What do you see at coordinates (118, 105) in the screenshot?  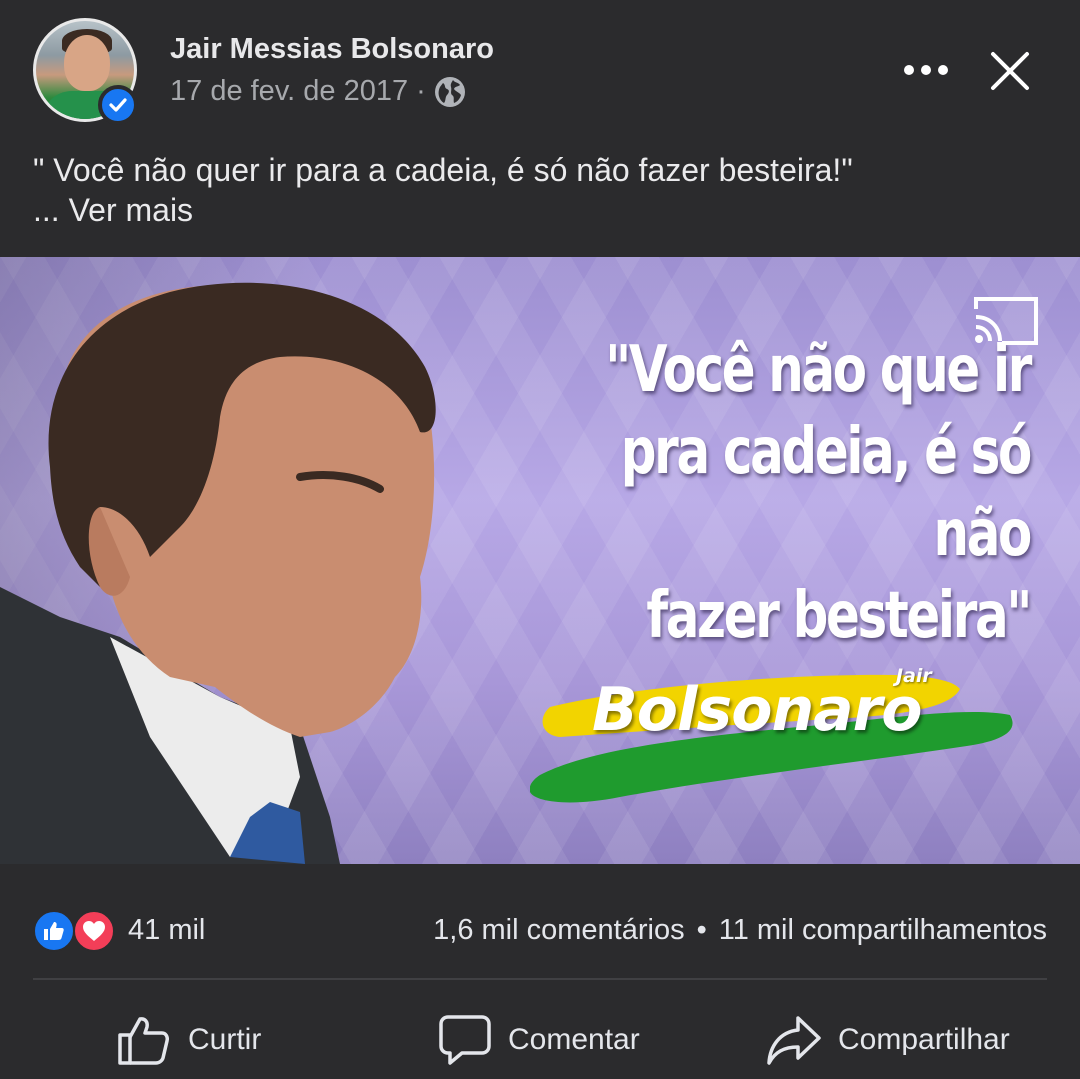 I see `verified-badge-icon` at bounding box center [118, 105].